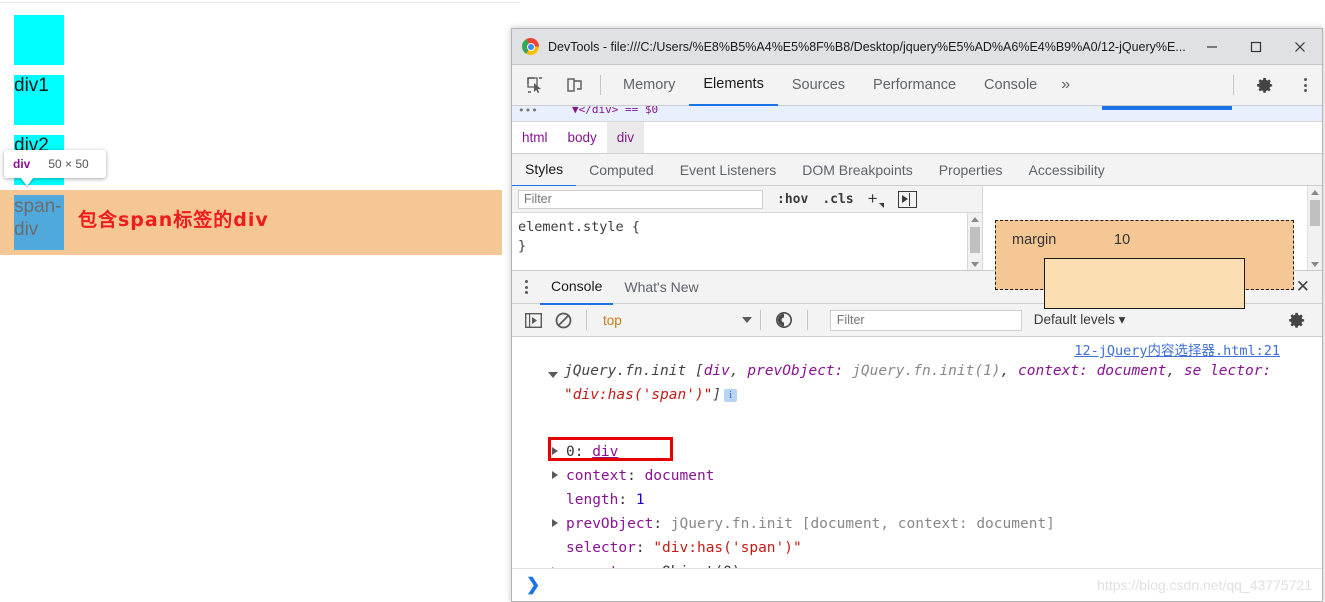 Image resolution: width=1325 pixels, height=602 pixels. I want to click on msg-prefix: jQuery.fn.init [, so click(634, 371).